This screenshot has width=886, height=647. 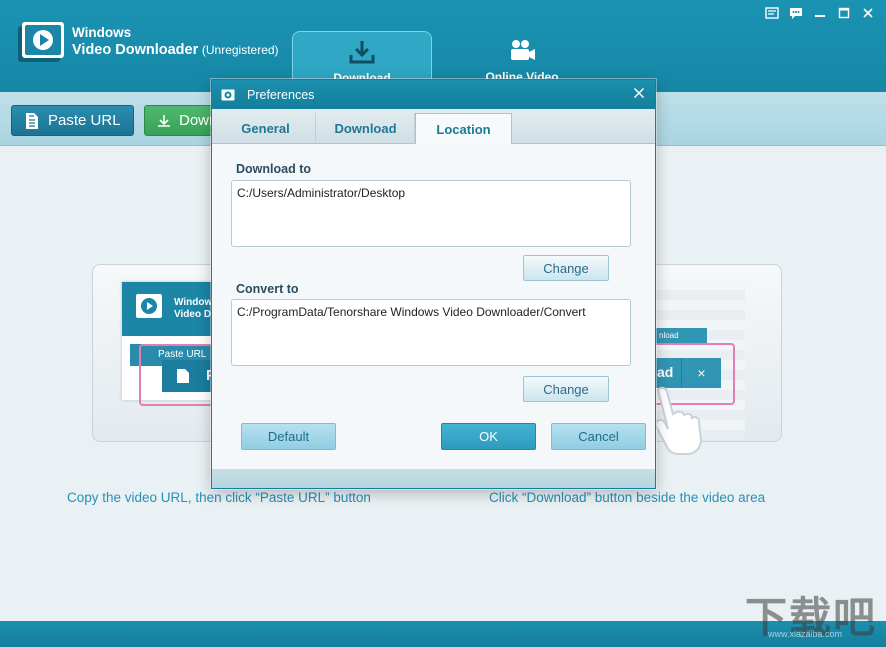 What do you see at coordinates (433, 94) in the screenshot?
I see `dialog-title-bar: Preferences` at bounding box center [433, 94].